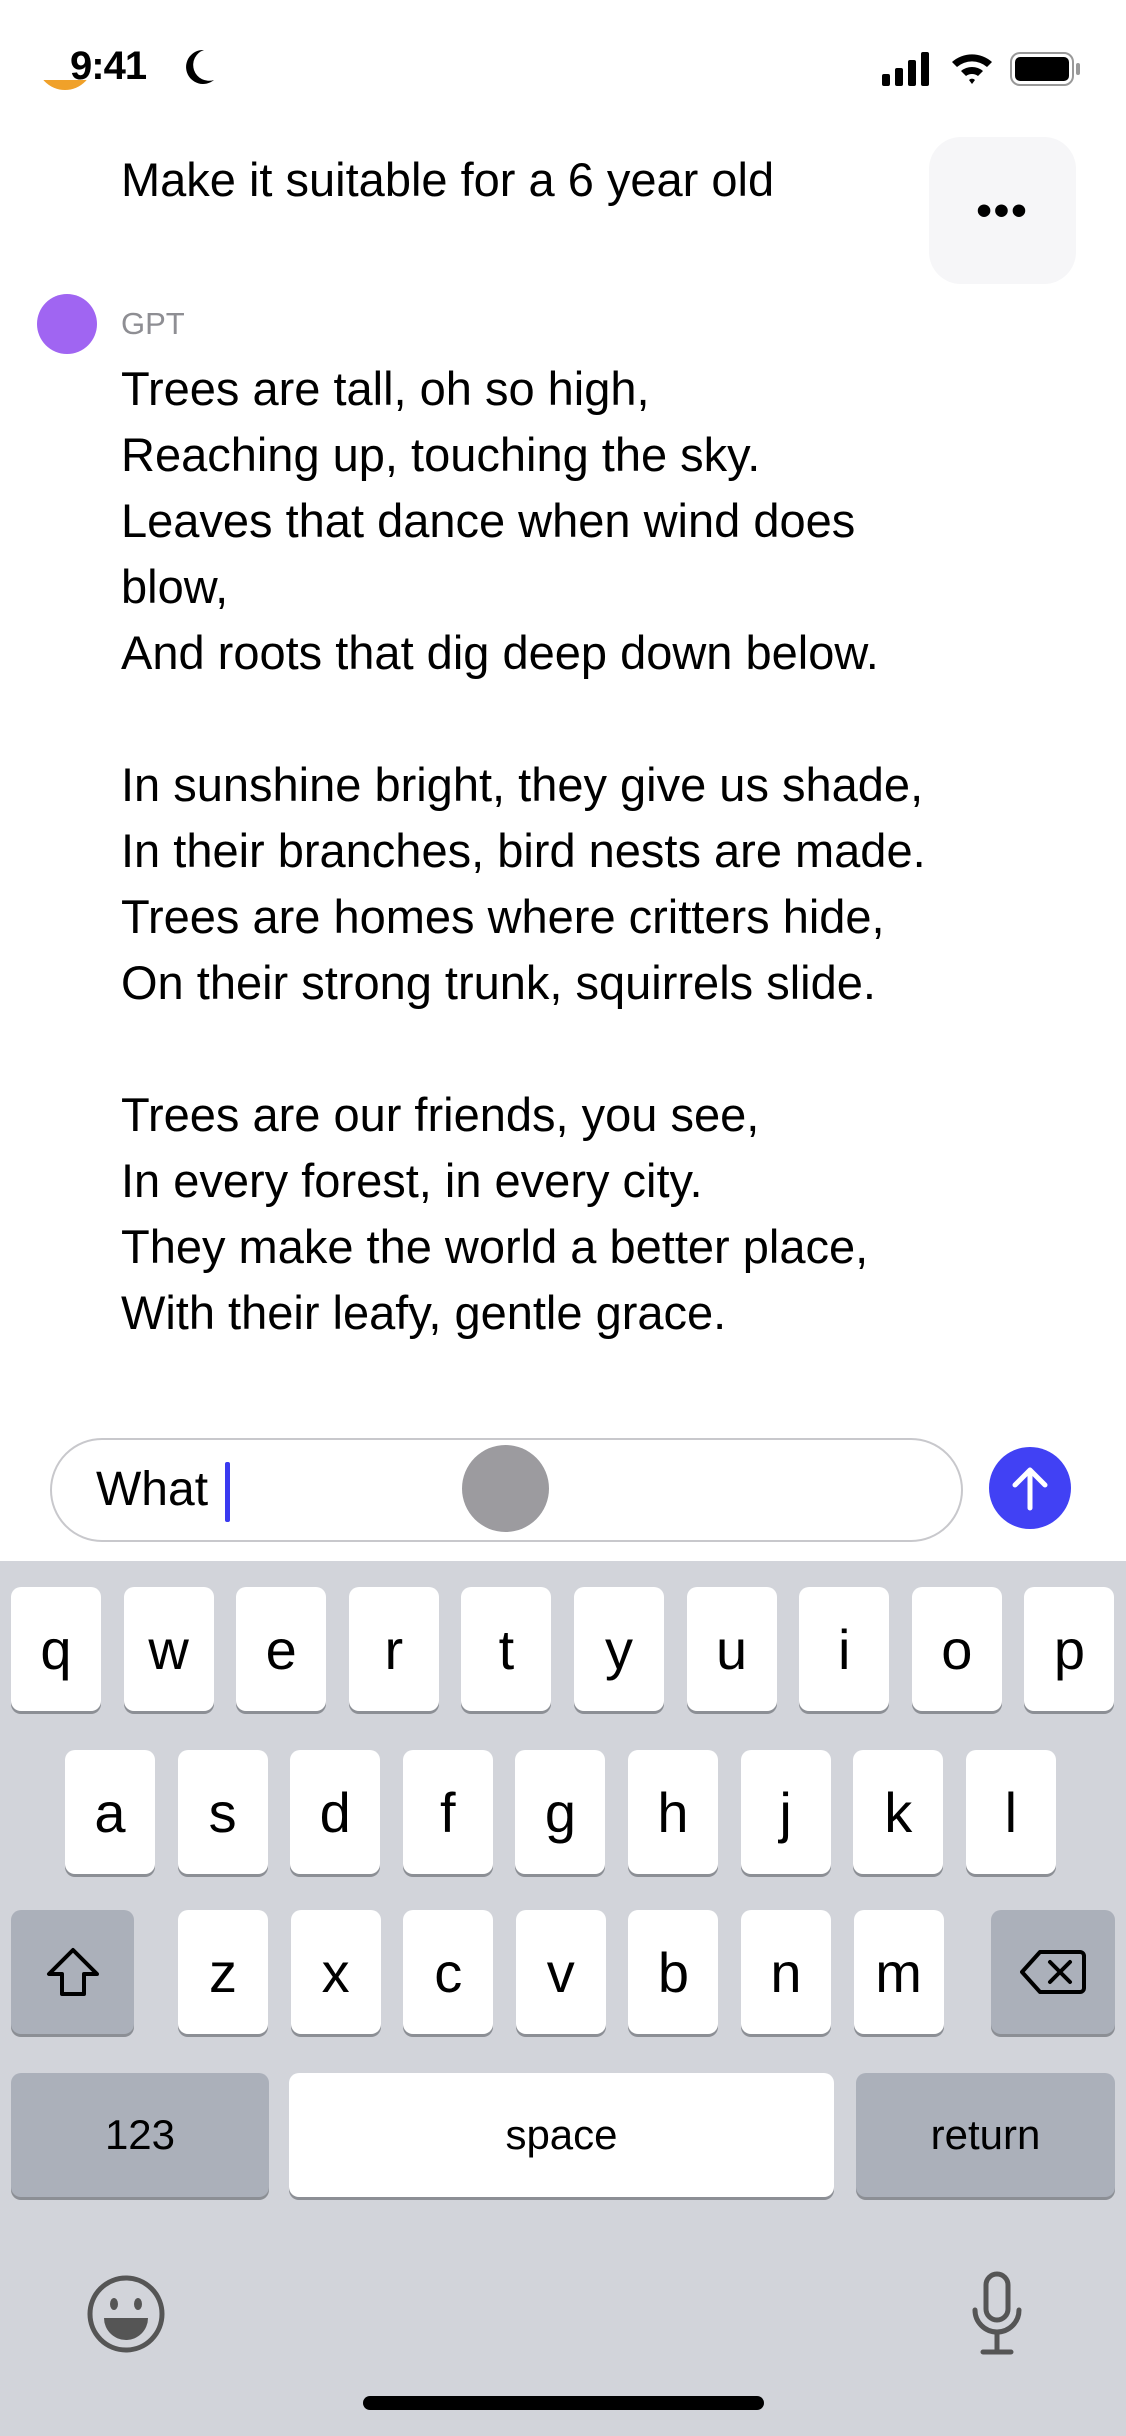 The image size is (1126, 2436). What do you see at coordinates (335, 1812) in the screenshot?
I see `key-d: d` at bounding box center [335, 1812].